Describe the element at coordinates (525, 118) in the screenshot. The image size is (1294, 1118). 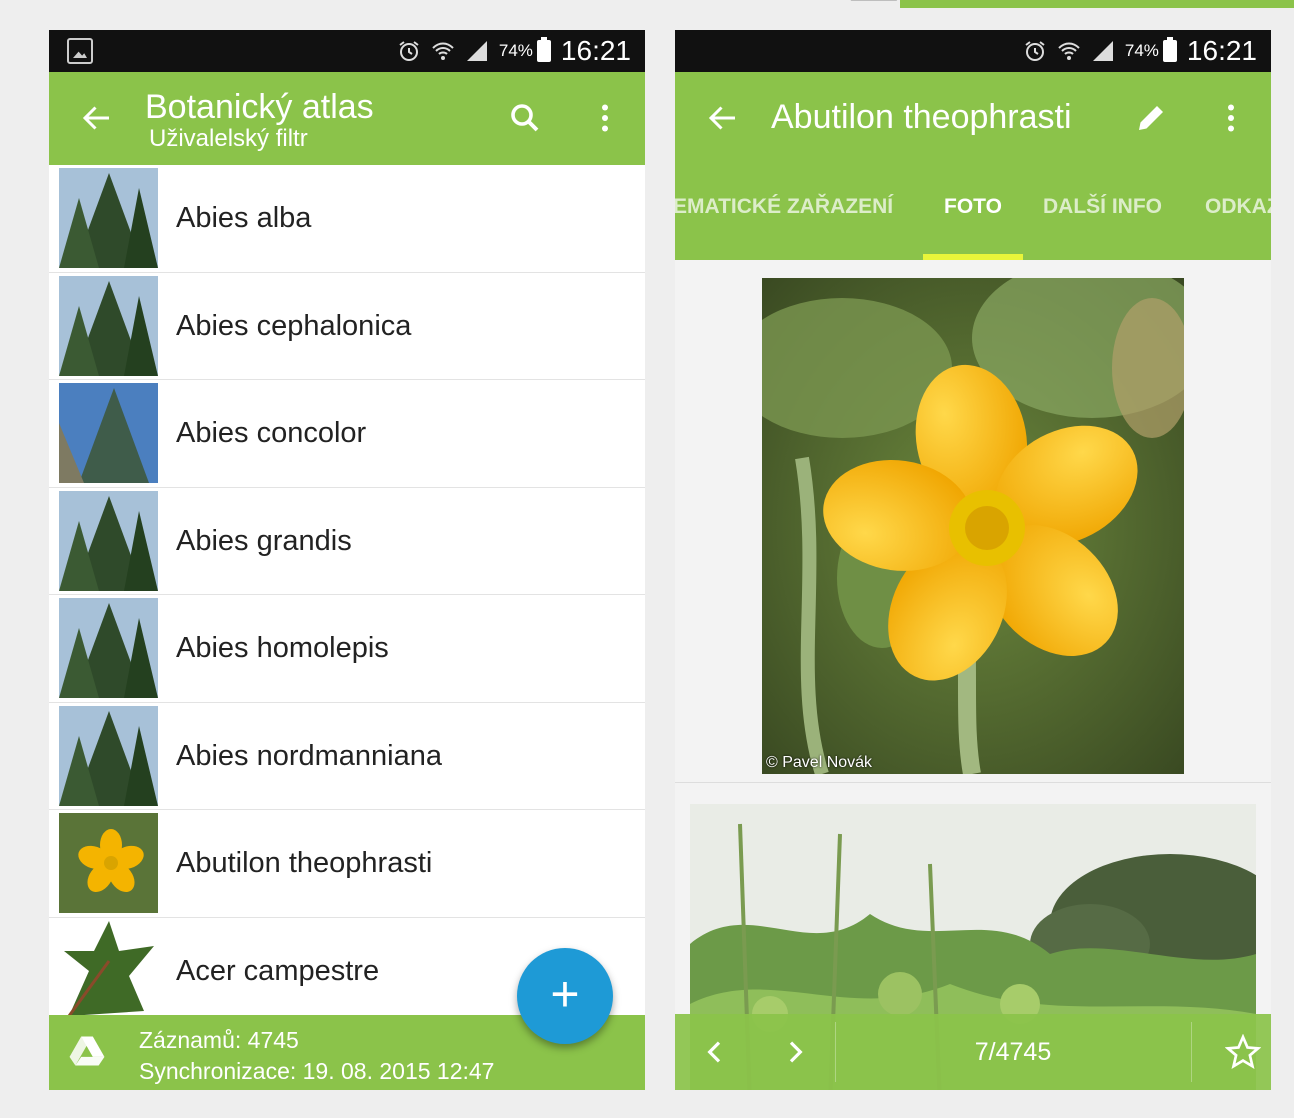
I see `search-icon` at that location.